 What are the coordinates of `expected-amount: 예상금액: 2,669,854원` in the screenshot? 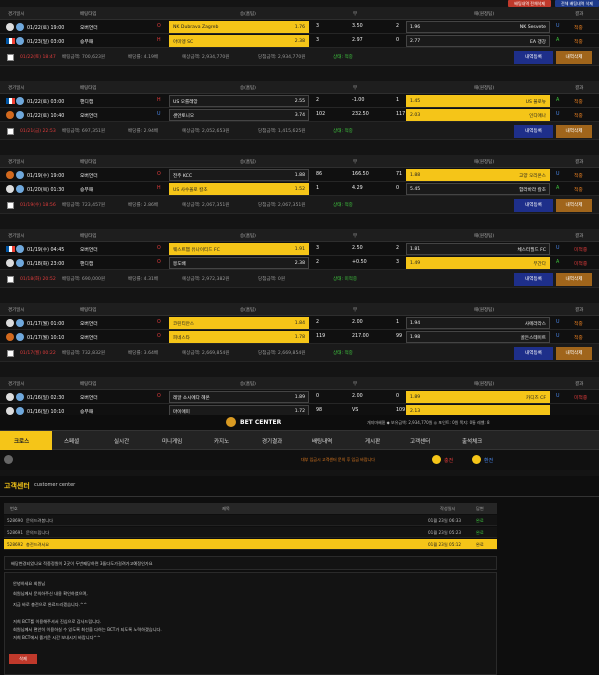 It's located at (206, 353).